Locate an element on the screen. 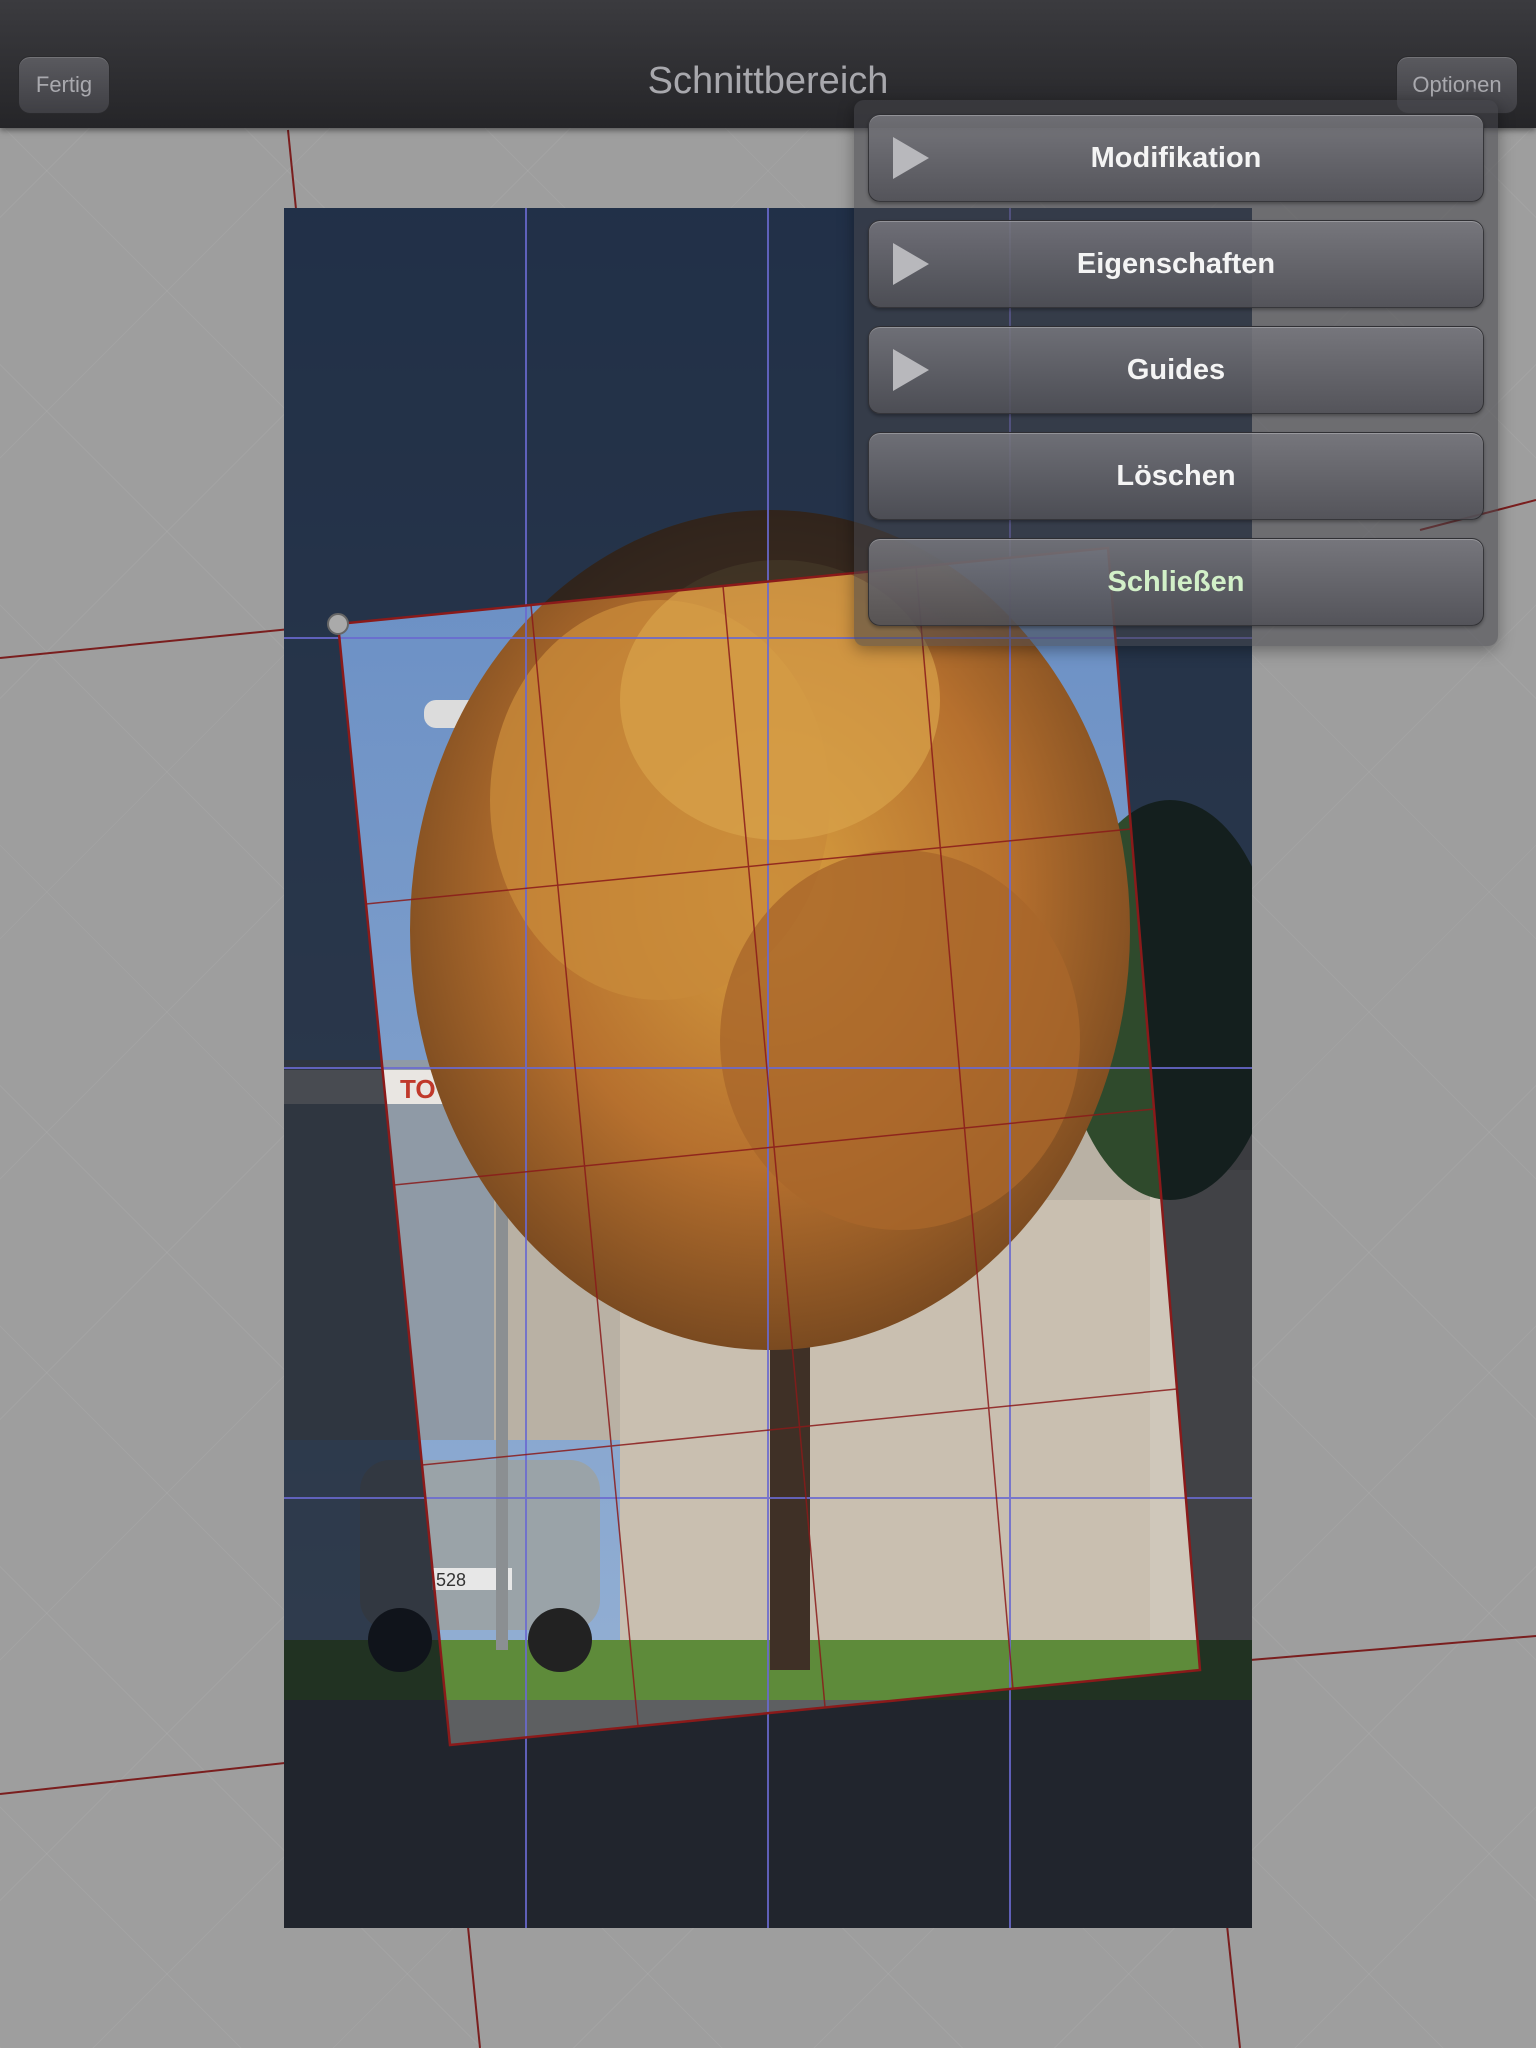 This screenshot has height=2048, width=1536. menu-item-label: Eigenschaften is located at coordinates (1176, 263).